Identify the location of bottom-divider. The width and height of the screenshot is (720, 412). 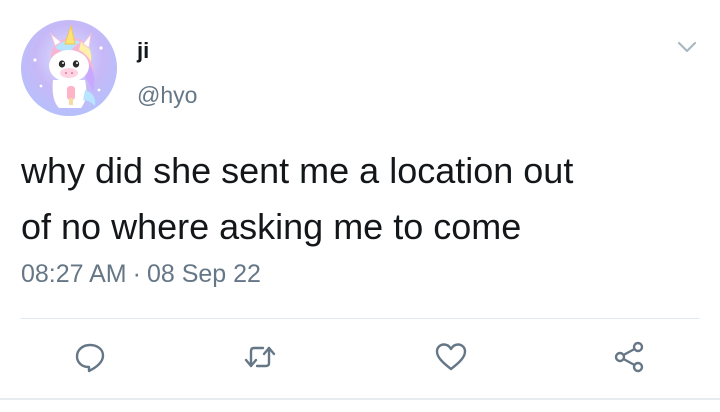
(360, 399).